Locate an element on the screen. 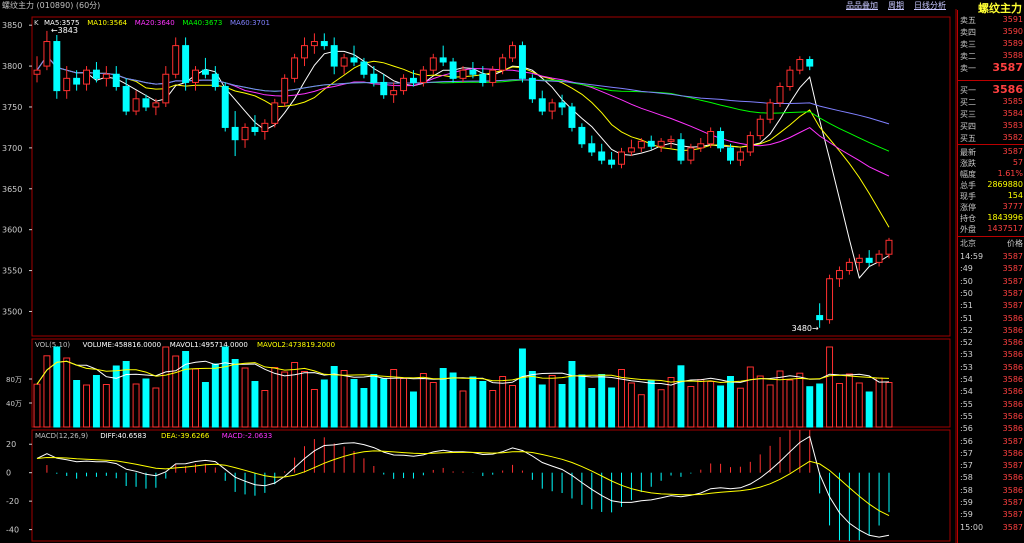  low-price-label: 3480→ is located at coordinates (805, 328).